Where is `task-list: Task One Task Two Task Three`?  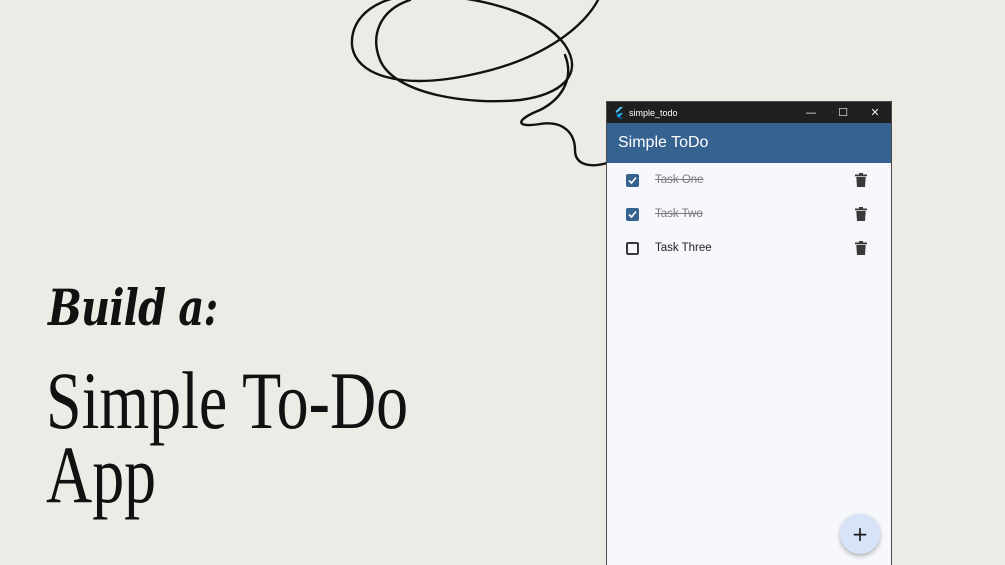 task-list: Task One Task Two Task Three is located at coordinates (749, 214).